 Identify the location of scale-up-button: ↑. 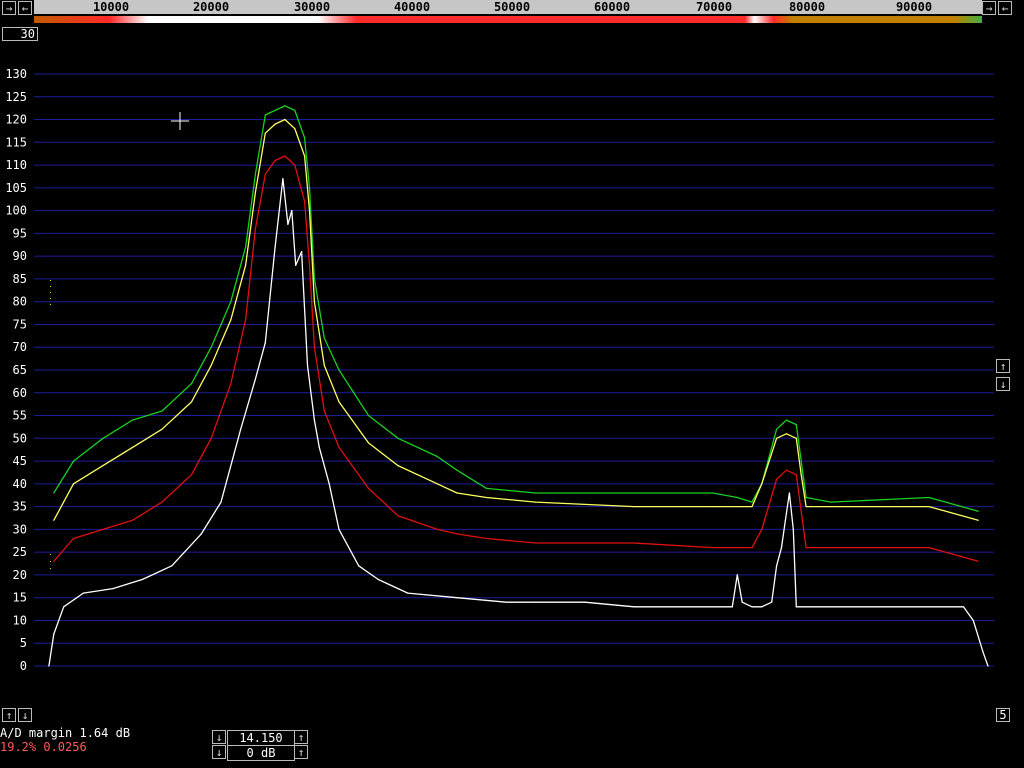
(1003, 366).